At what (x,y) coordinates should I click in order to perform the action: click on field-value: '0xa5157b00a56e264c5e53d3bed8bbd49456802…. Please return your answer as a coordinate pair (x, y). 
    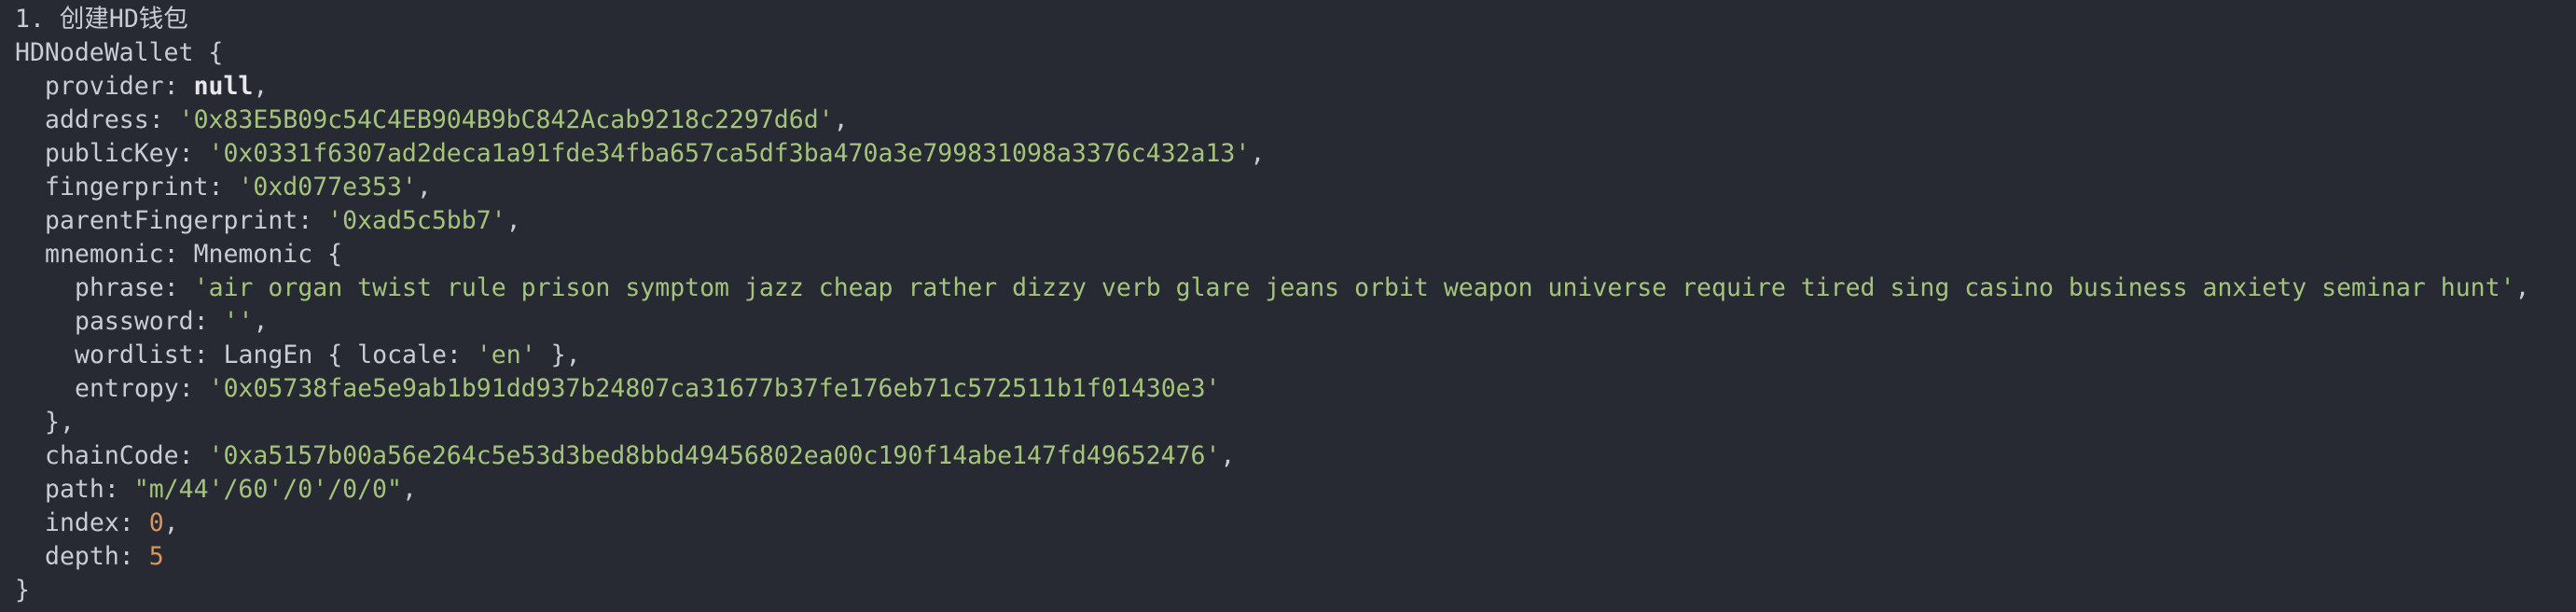
    Looking at the image, I should click on (714, 455).